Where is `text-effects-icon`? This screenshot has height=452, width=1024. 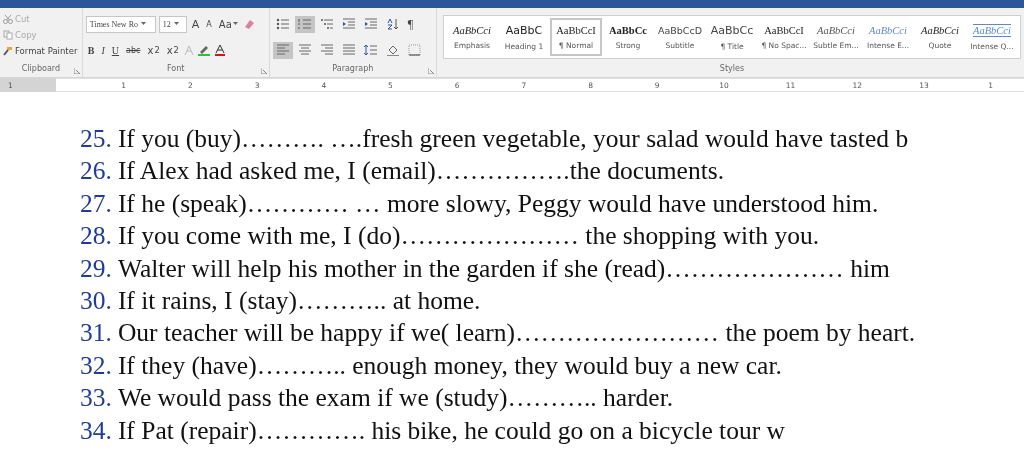
text-effects-icon is located at coordinates (188, 50).